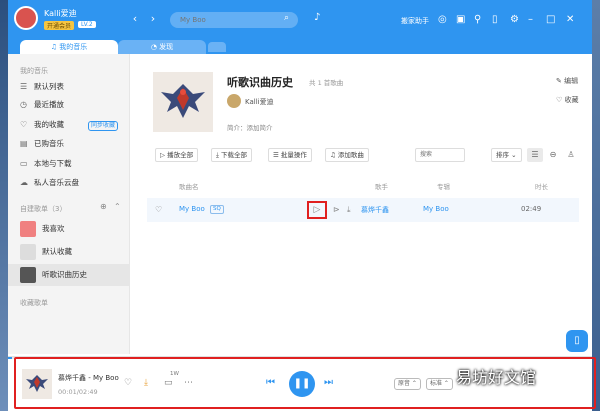 This screenshot has height=411, width=600. I want to click on list-icon: ☰, so click(24, 86).